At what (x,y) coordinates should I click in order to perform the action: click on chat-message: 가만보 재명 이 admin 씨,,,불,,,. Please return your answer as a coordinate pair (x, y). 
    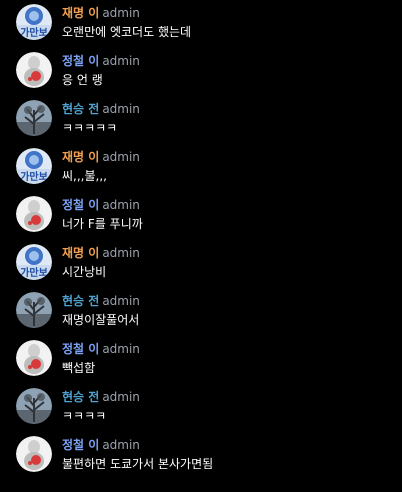
    Looking at the image, I should click on (206, 168).